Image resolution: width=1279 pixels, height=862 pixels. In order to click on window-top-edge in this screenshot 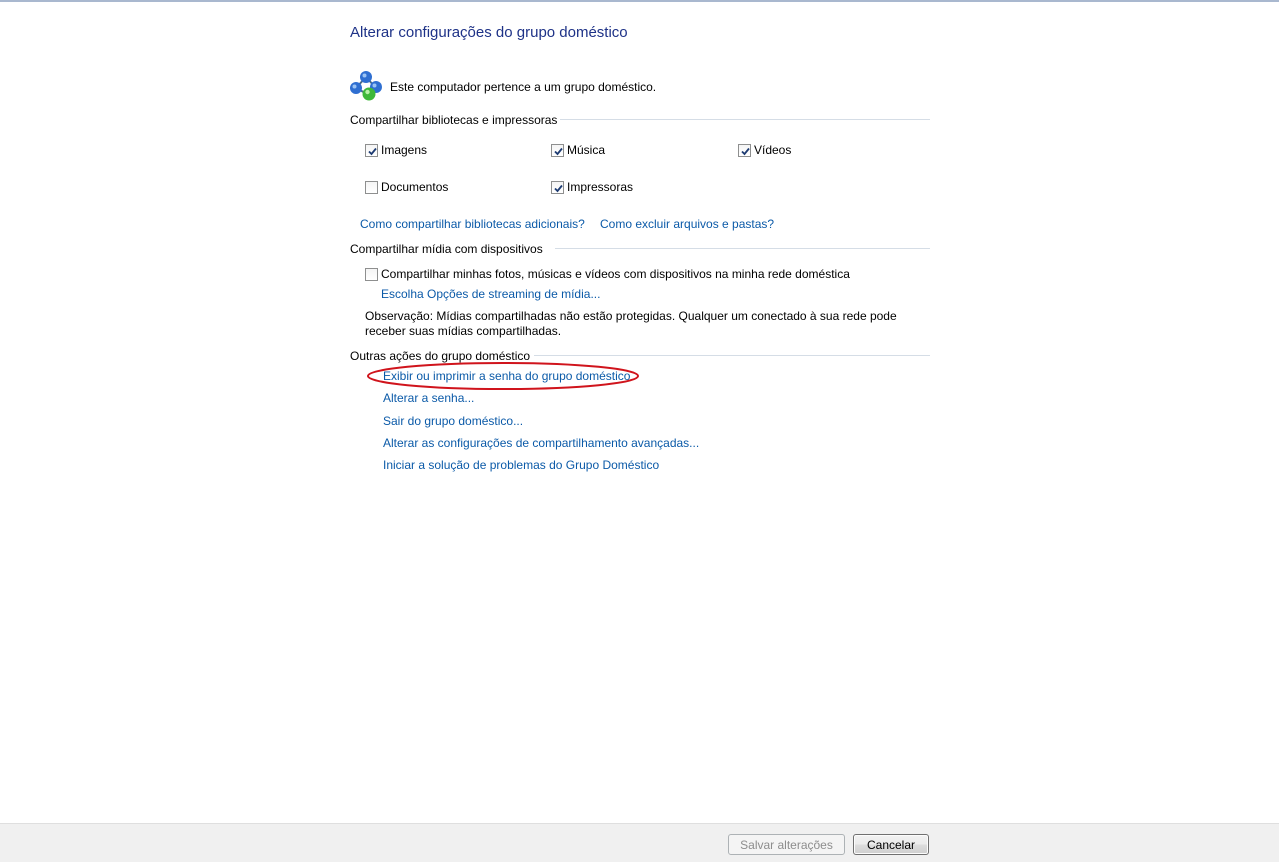, I will do `click(639, 1)`.